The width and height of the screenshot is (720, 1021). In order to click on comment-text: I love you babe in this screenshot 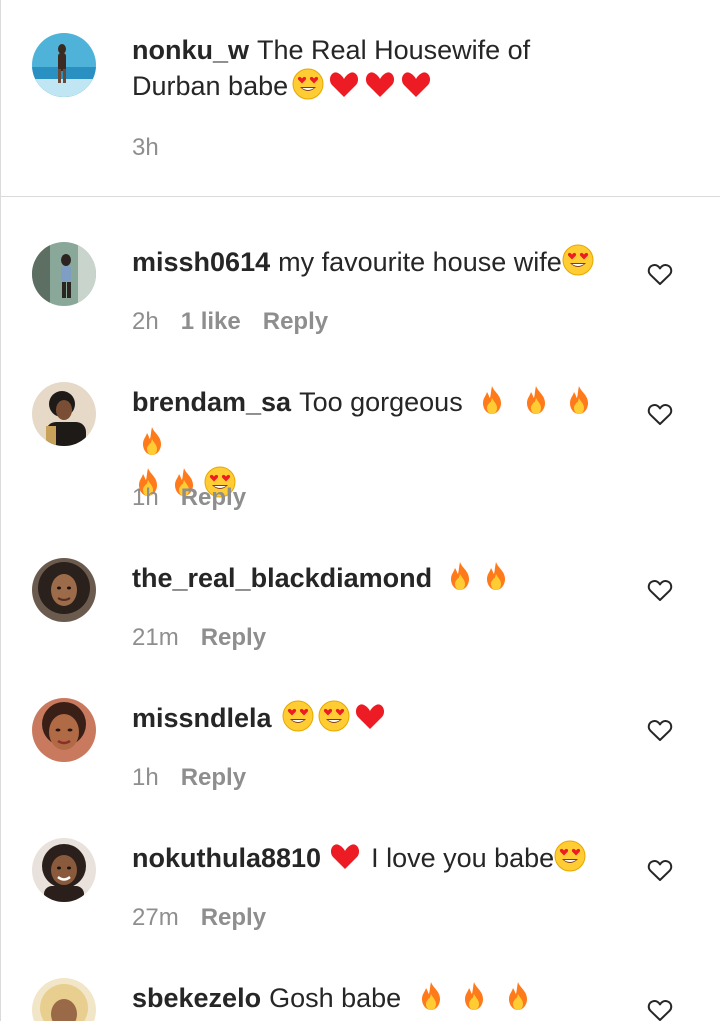, I will do `click(463, 858)`.